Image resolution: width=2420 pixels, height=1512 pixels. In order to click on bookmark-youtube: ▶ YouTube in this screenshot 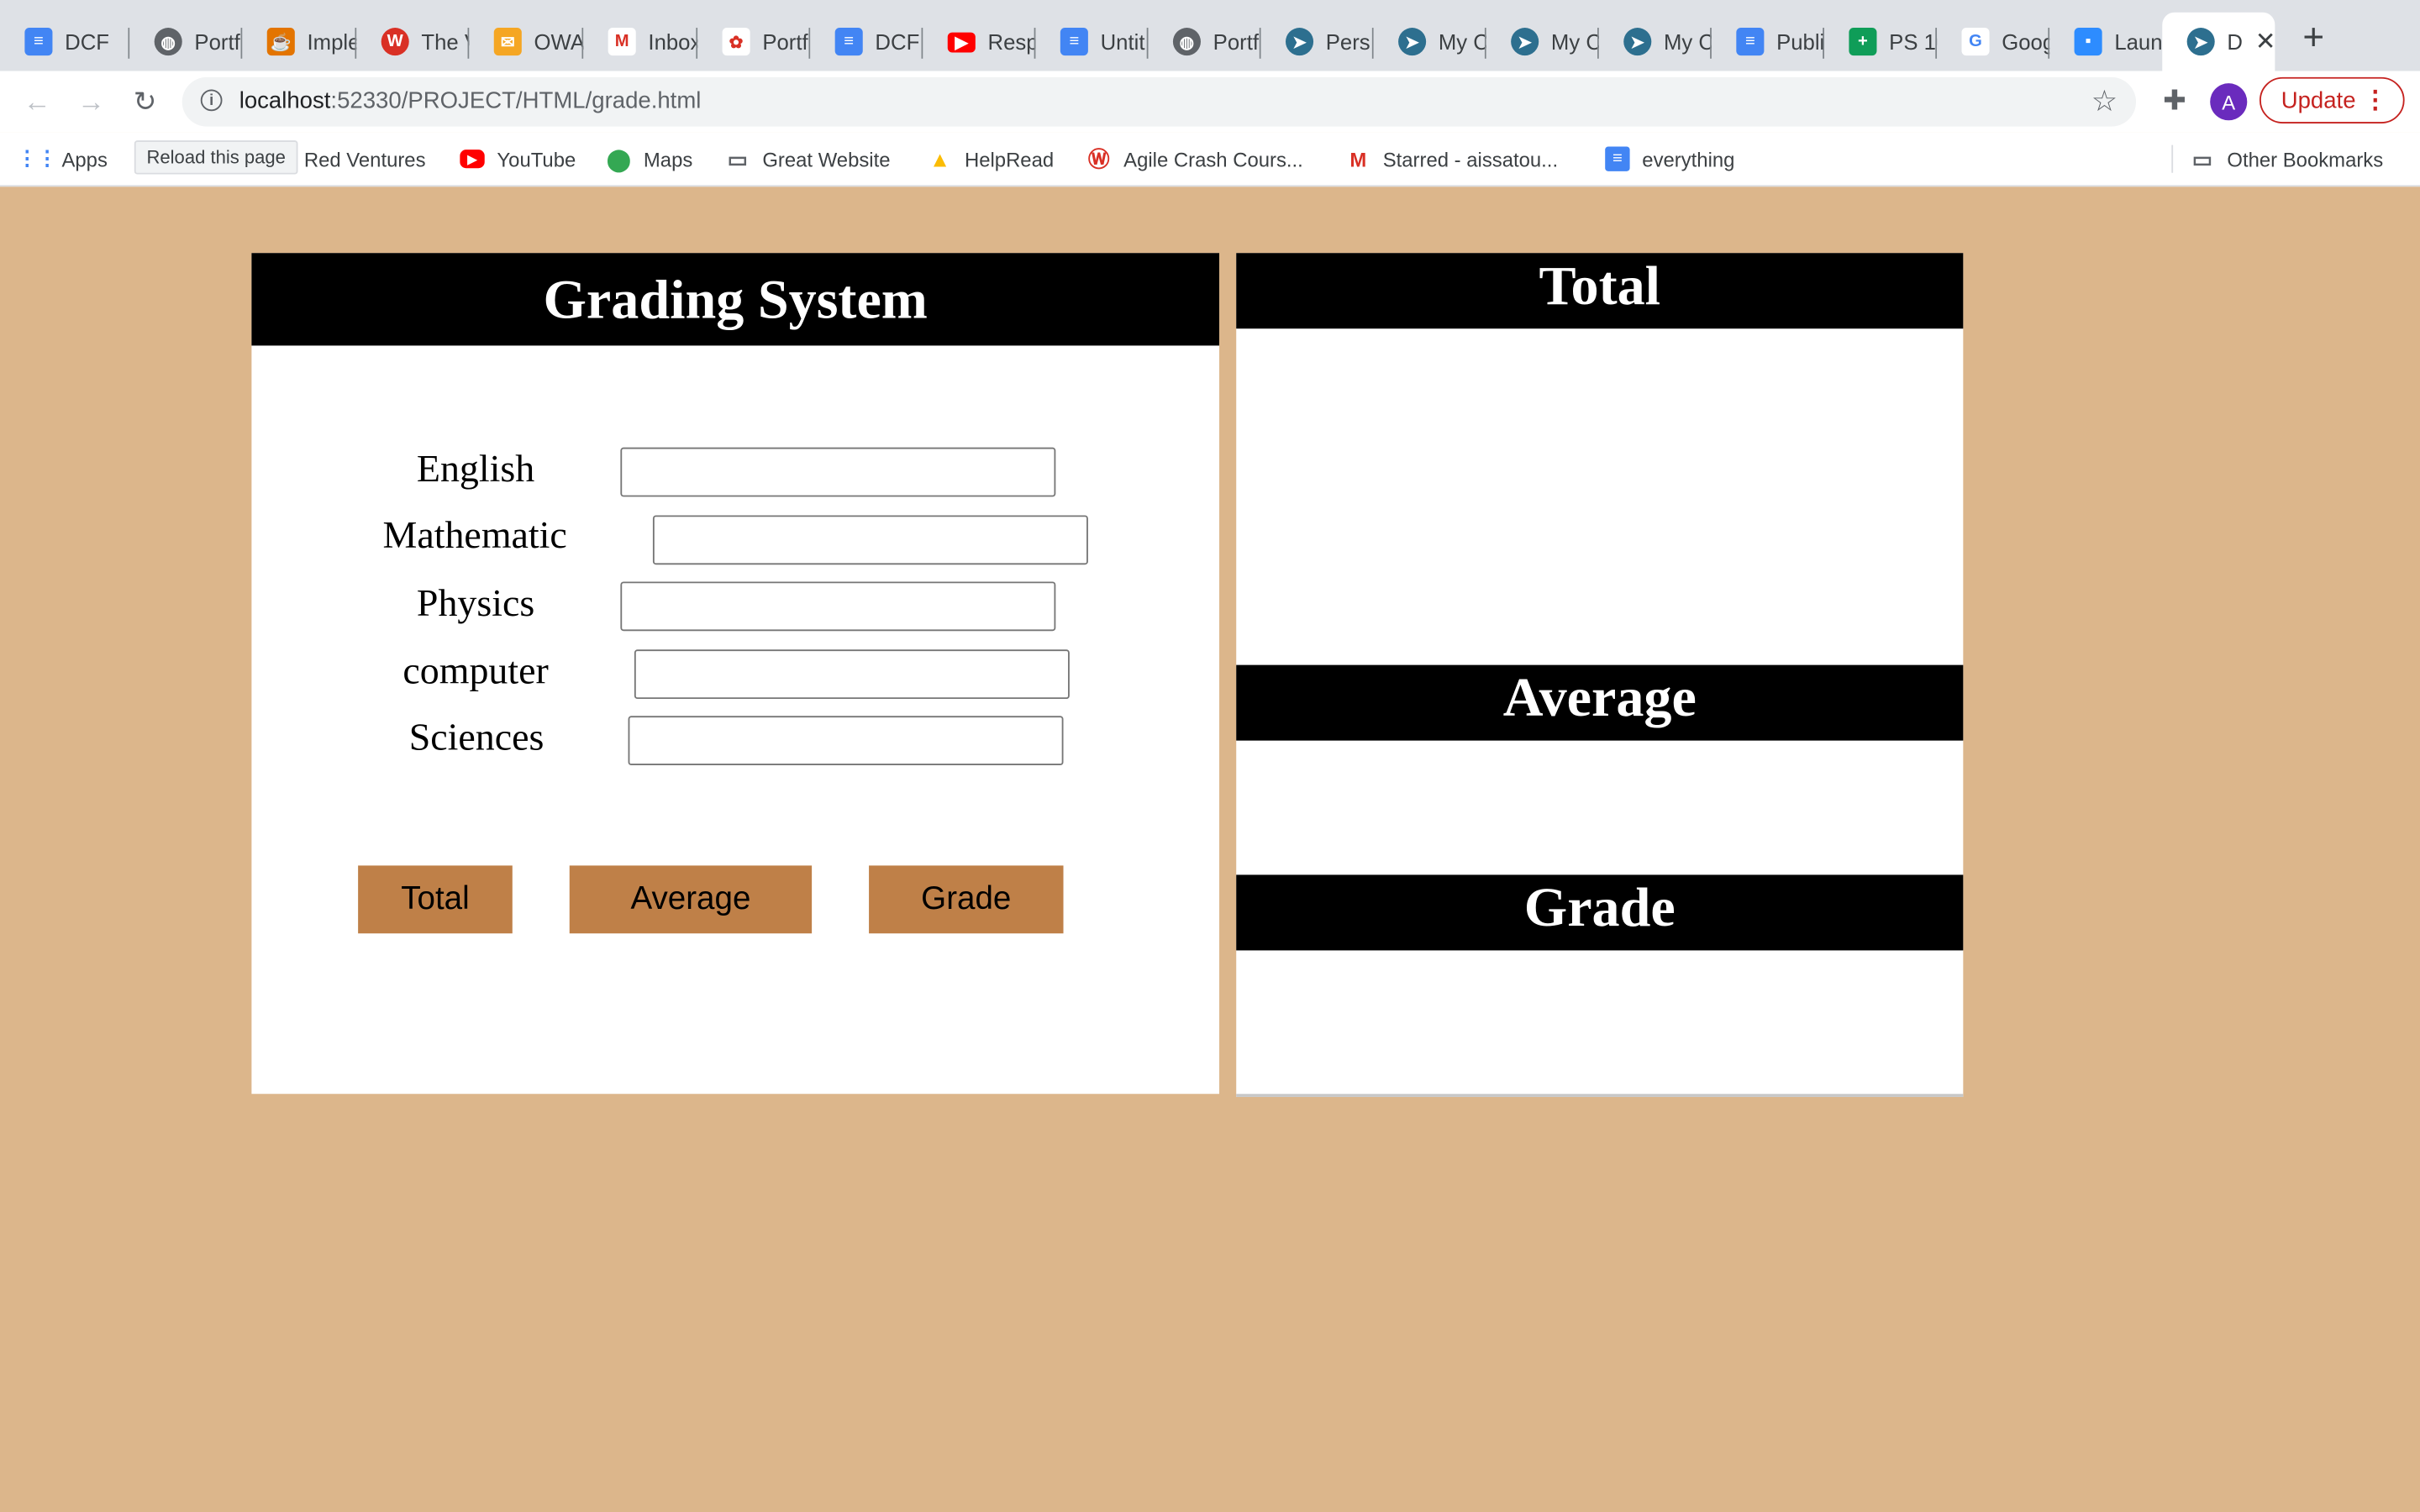, I will do `click(518, 159)`.